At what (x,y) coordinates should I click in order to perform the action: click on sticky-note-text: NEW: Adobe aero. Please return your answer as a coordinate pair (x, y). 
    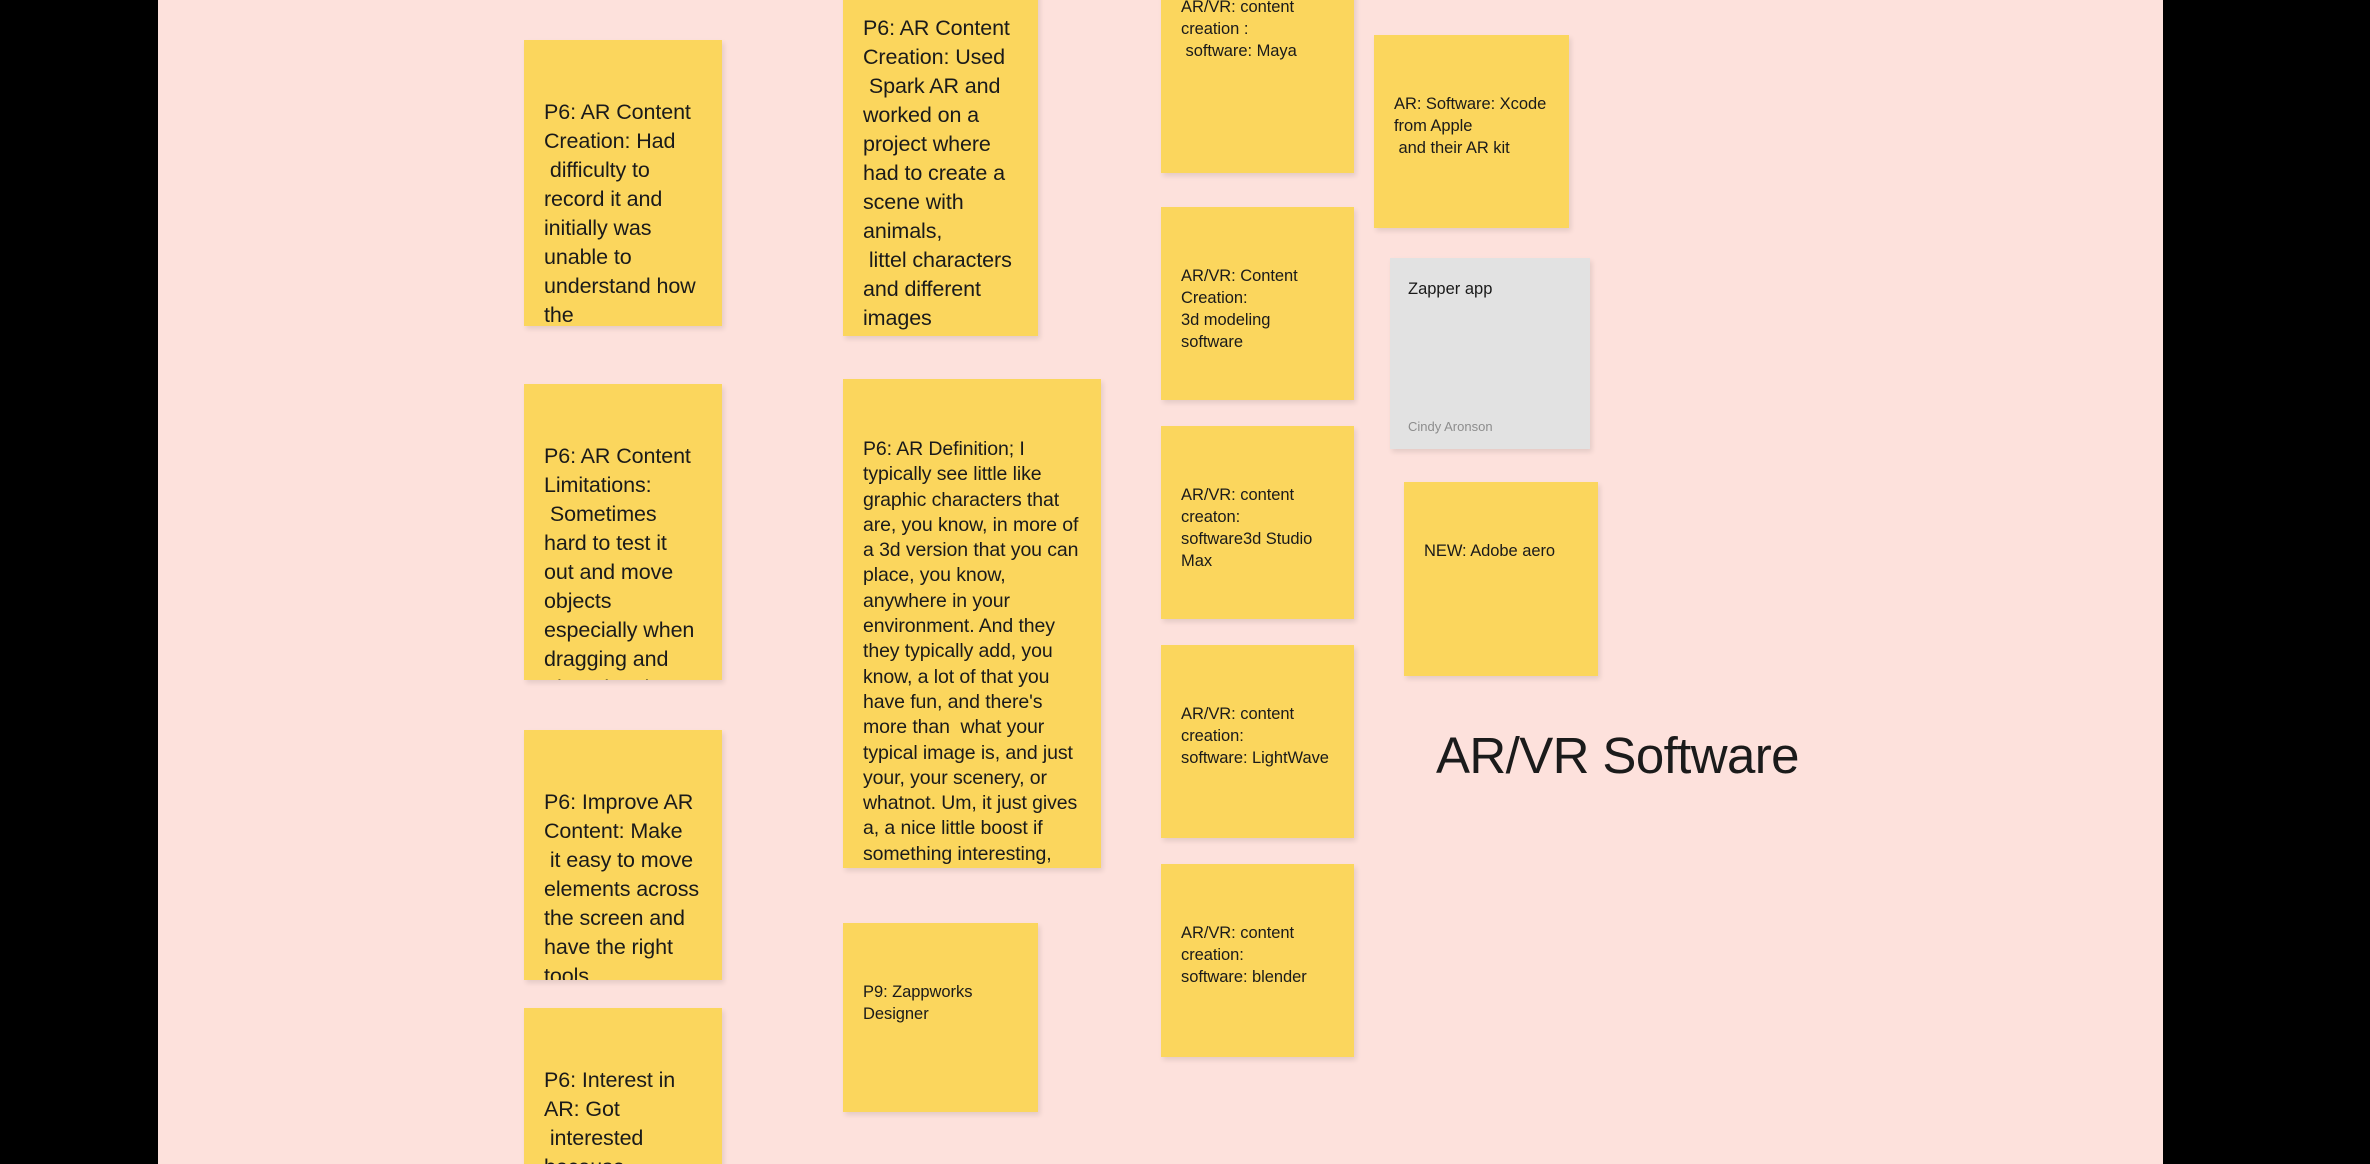
    Looking at the image, I should click on (1490, 551).